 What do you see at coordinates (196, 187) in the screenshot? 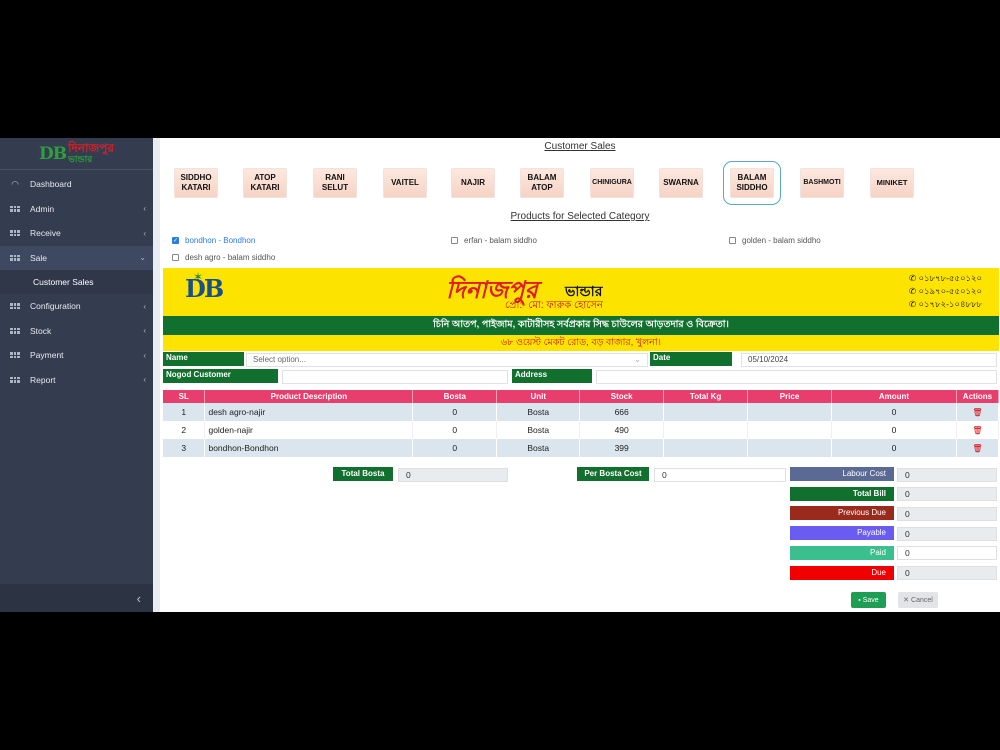
I see `category-label-line2: KATARI` at bounding box center [196, 187].